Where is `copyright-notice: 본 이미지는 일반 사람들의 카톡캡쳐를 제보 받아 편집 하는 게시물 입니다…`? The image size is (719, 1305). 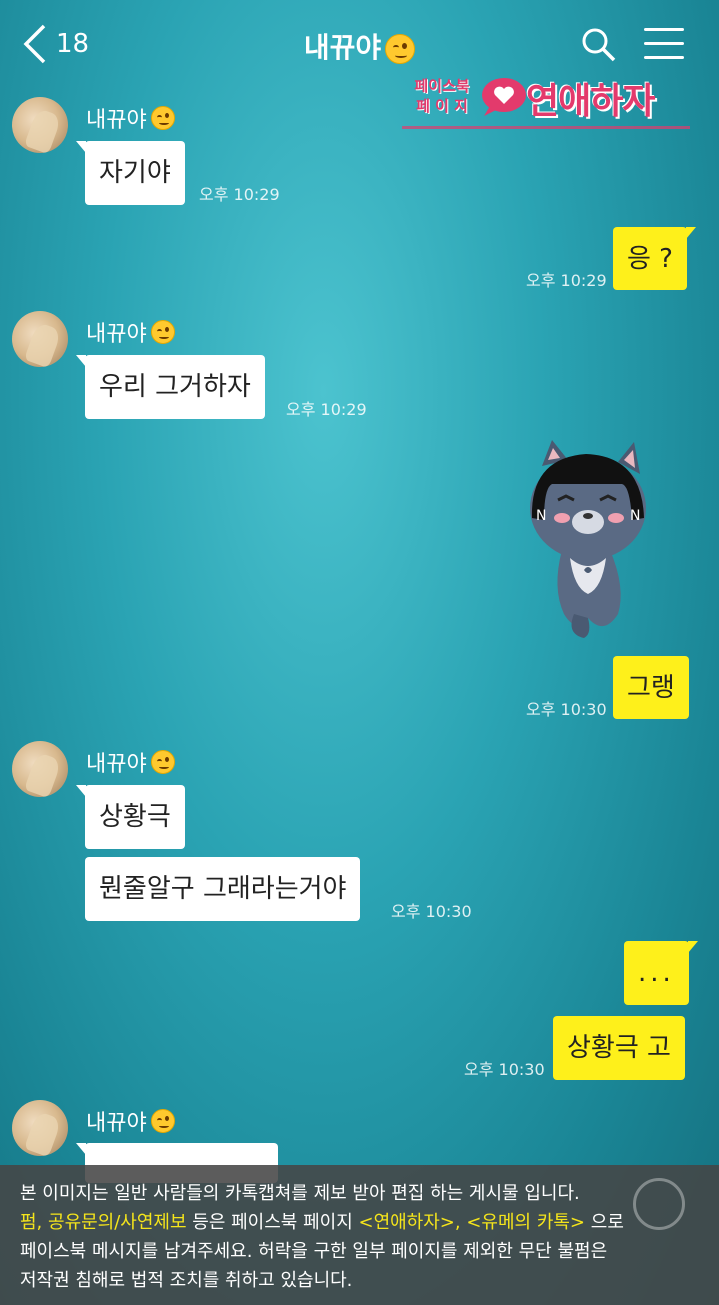
copyright-notice: 본 이미지는 일반 사람들의 카톡캡쳐를 제보 받아 편집 하는 게시물 입니다… is located at coordinates (359, 1235).